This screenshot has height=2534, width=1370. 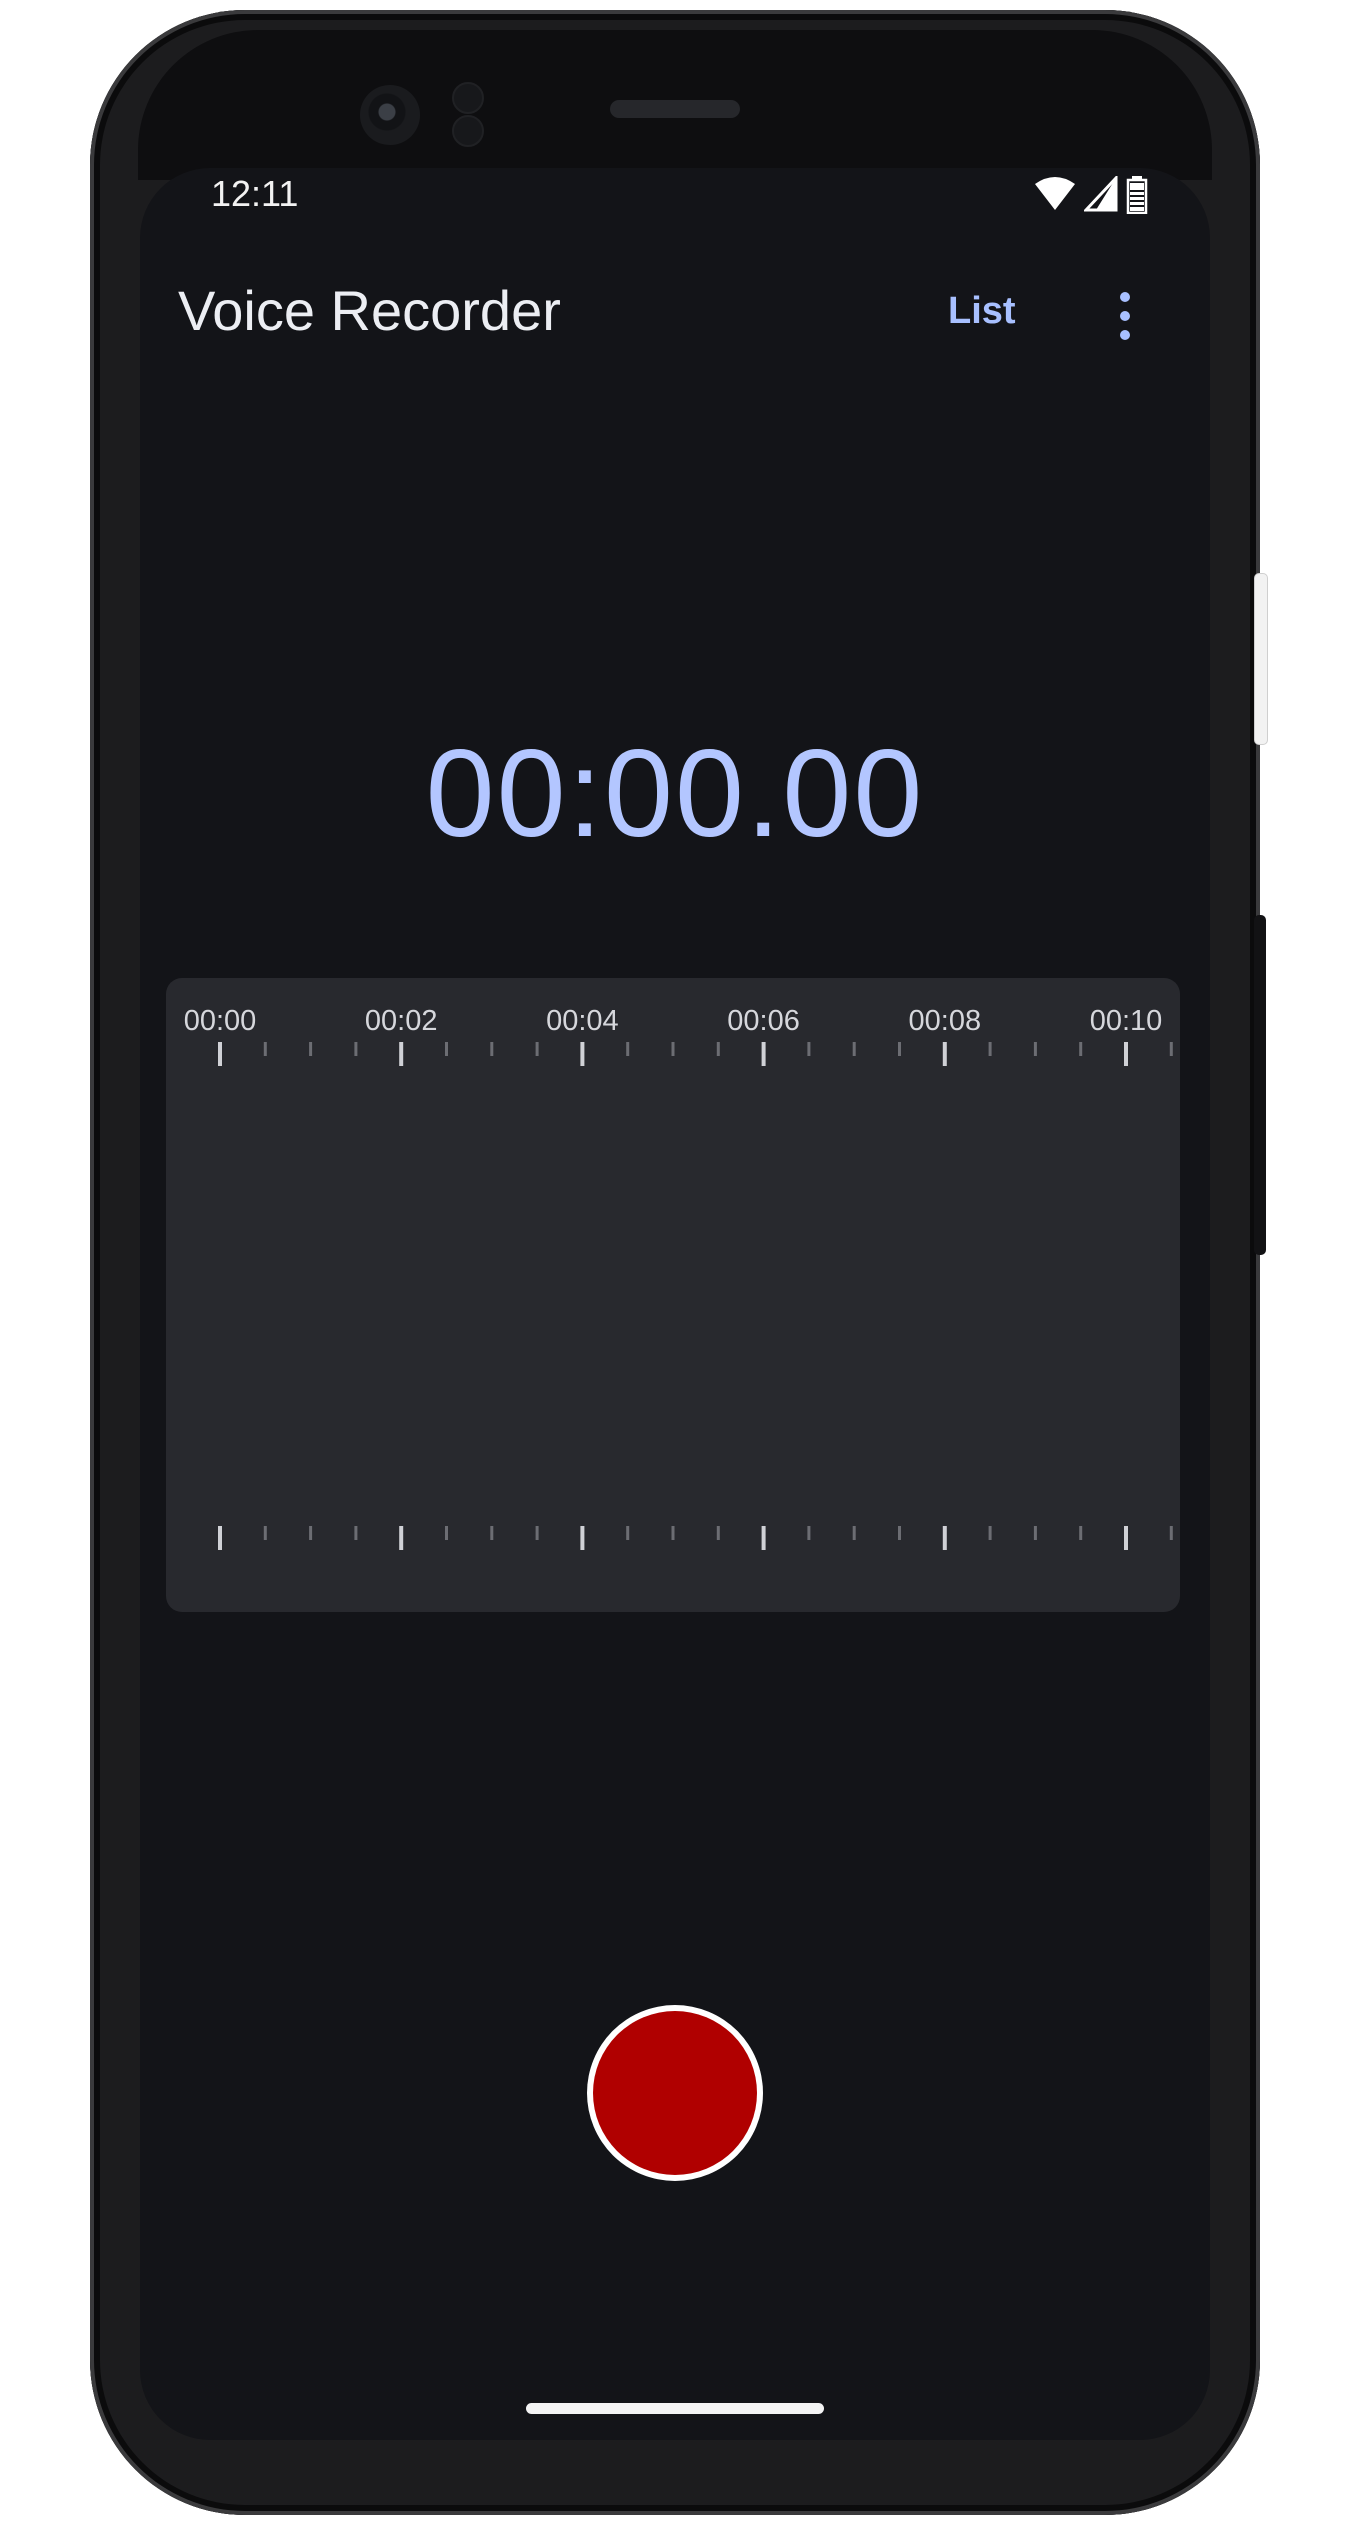 What do you see at coordinates (1101, 194) in the screenshot?
I see `cell-signal-icon` at bounding box center [1101, 194].